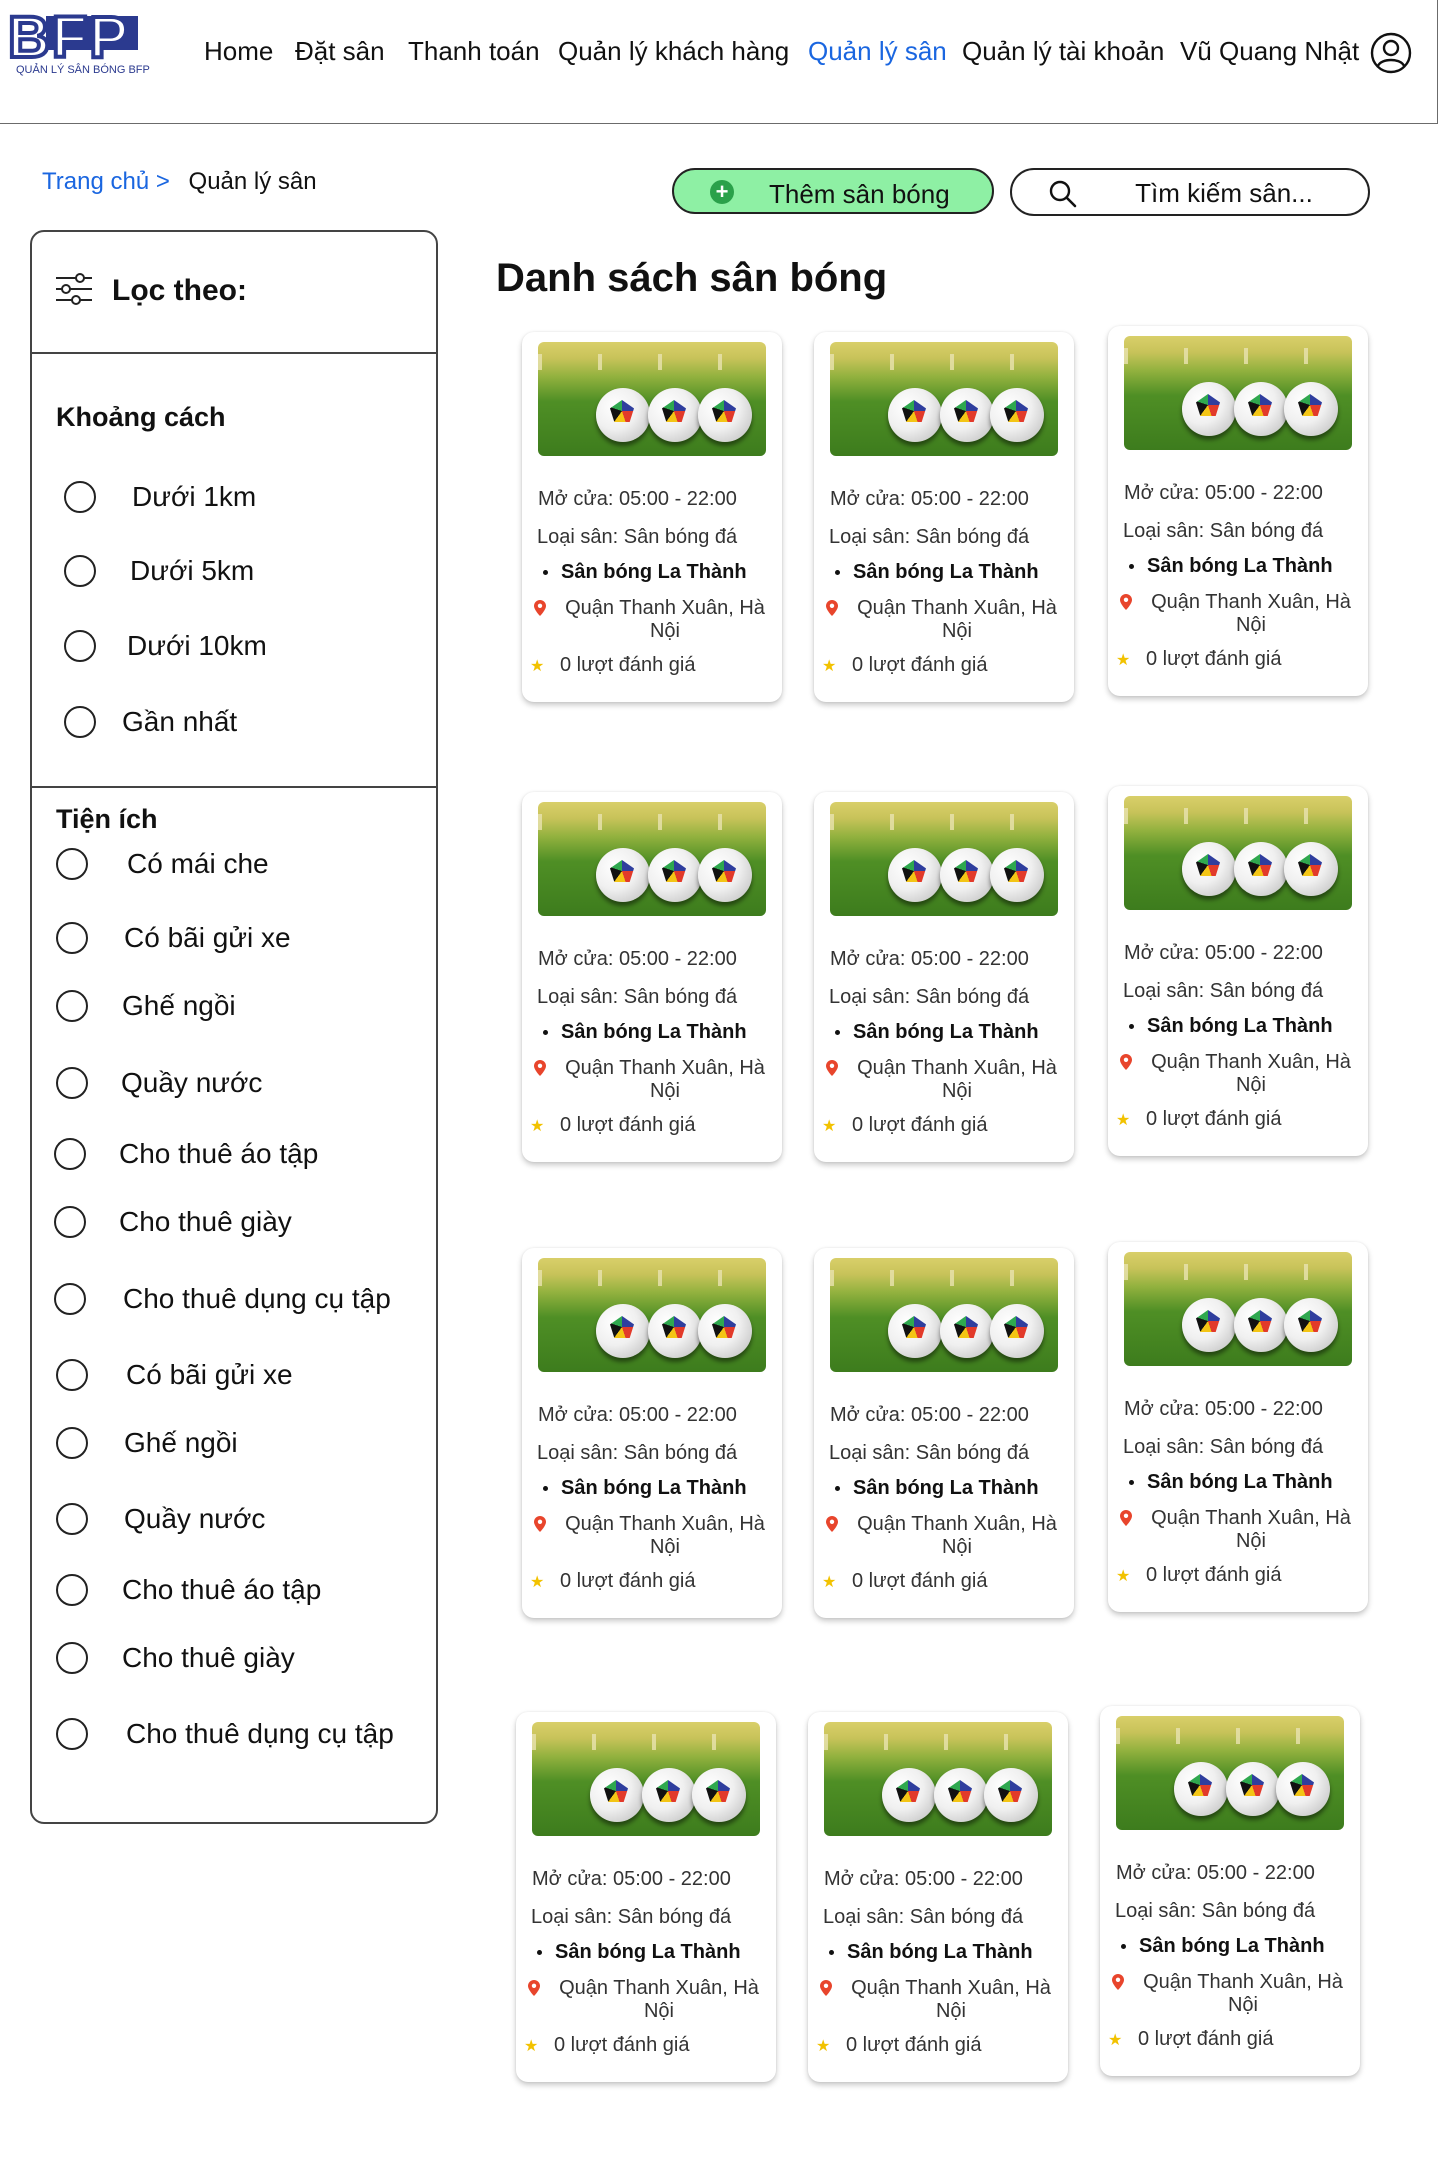 The width and height of the screenshot is (1440, 2168). Describe the element at coordinates (192, 1082) in the screenshot. I see `option-label: Quầy nước` at that location.